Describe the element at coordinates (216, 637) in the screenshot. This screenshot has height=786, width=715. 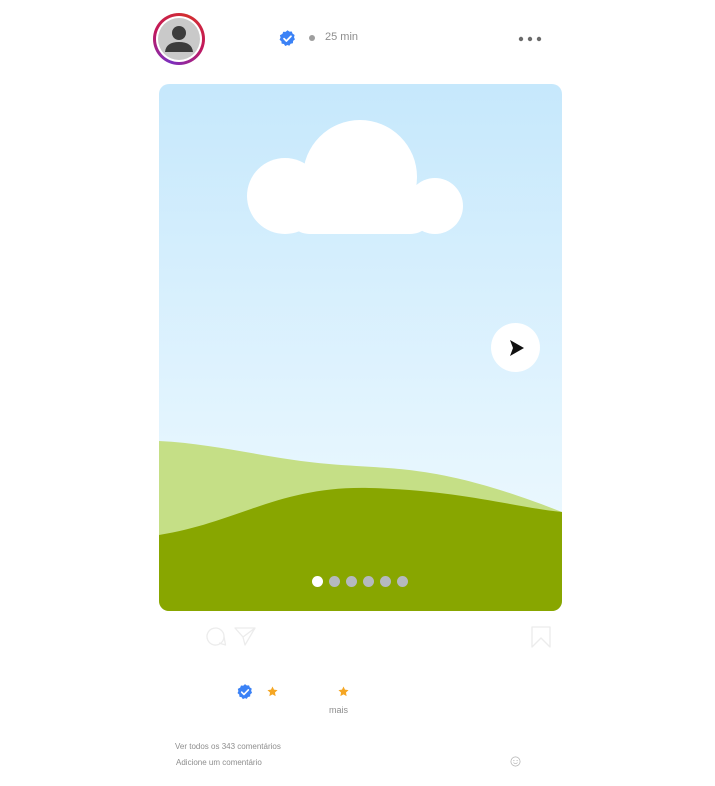
I see `comment-icon` at that location.